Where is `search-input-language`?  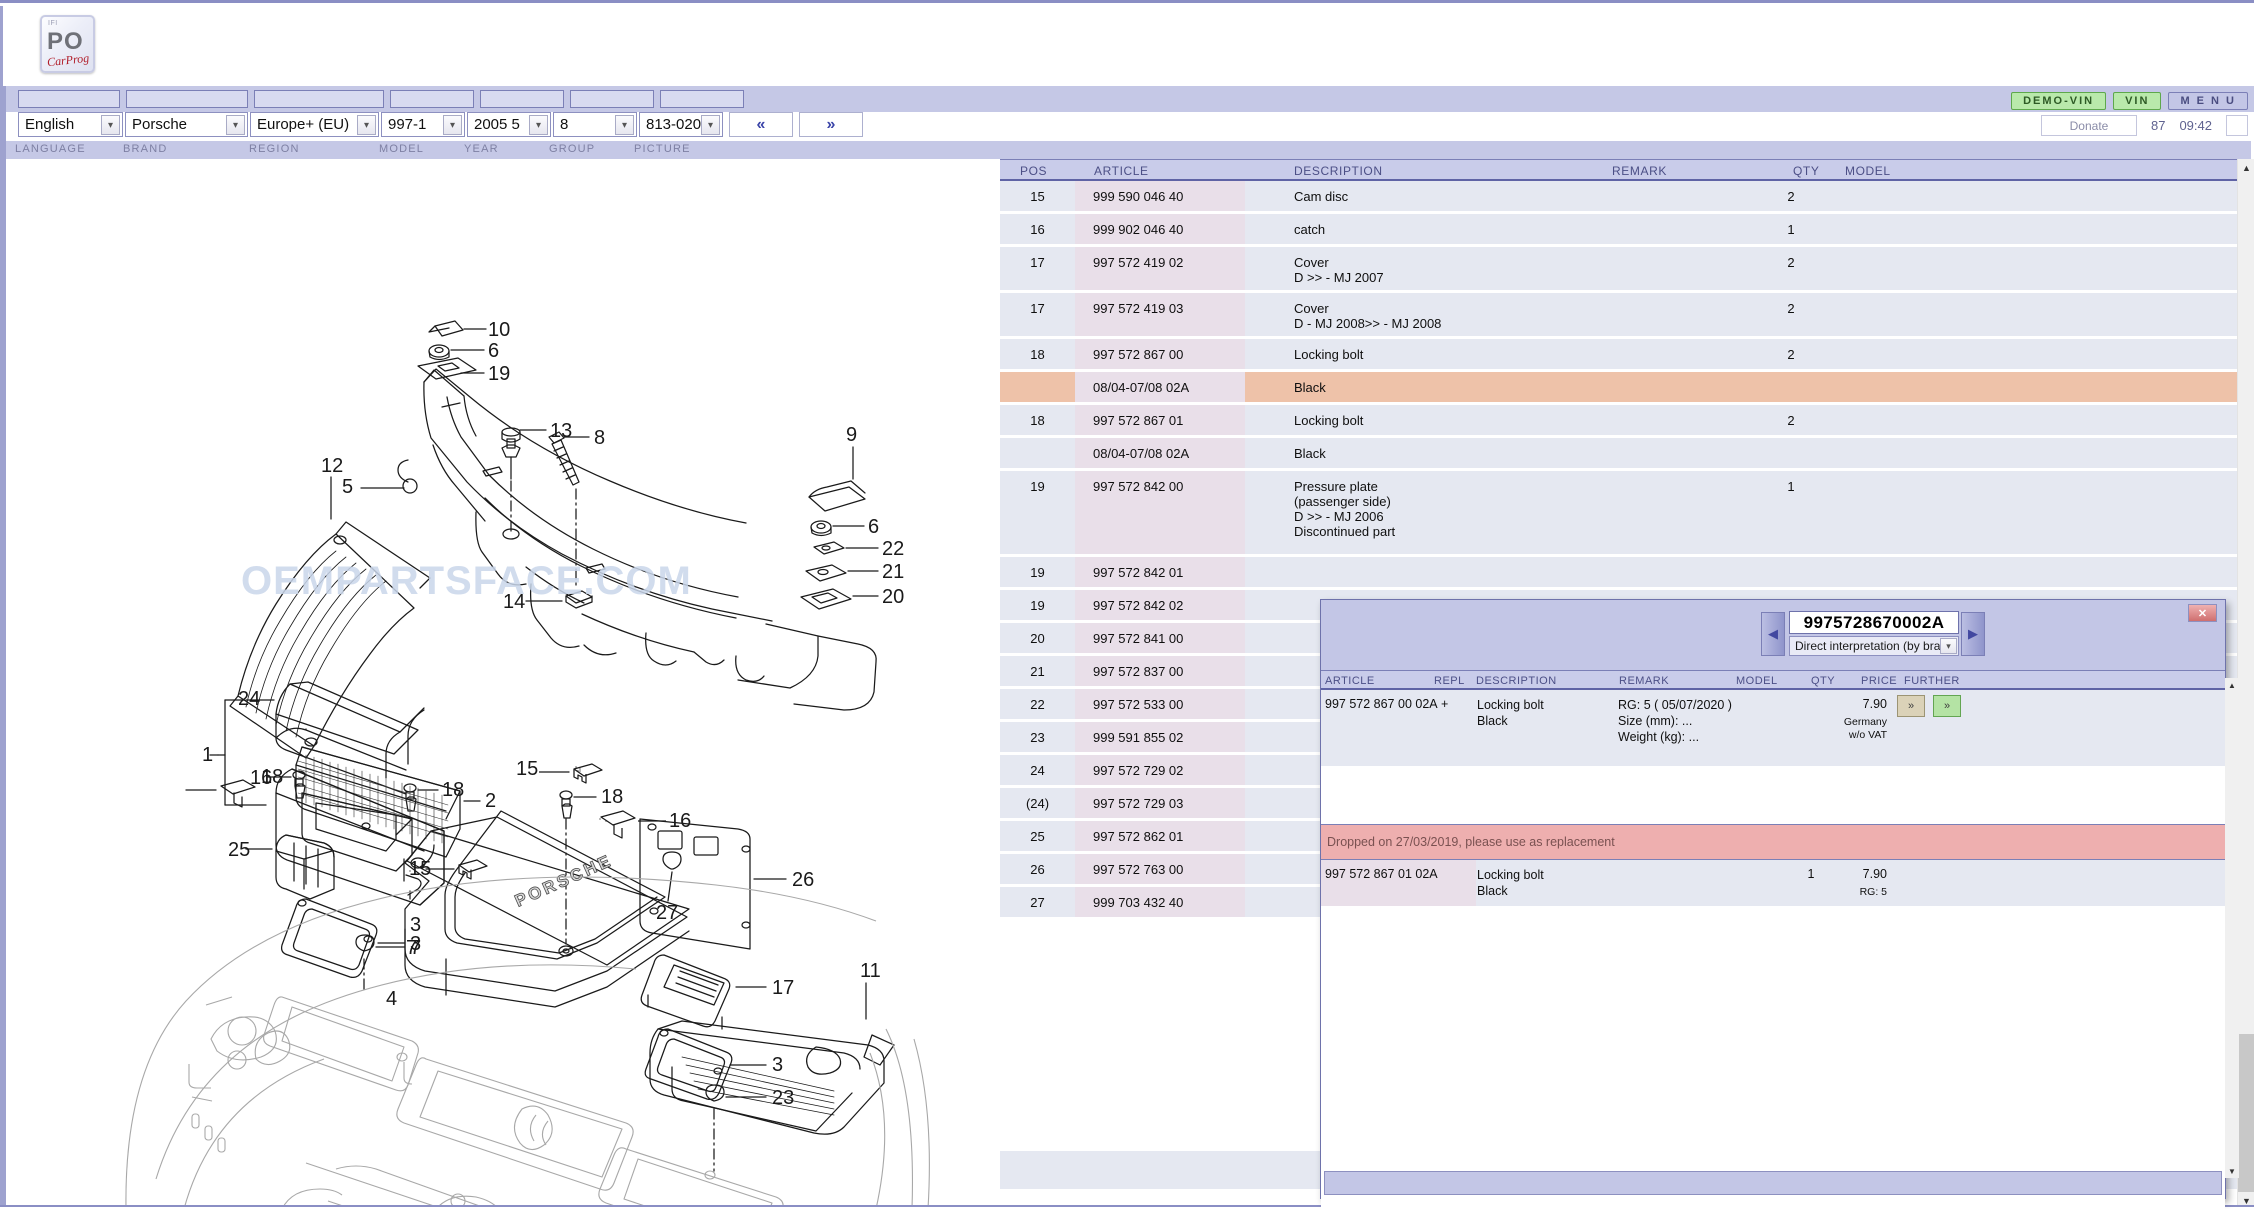 search-input-language is located at coordinates (69, 99).